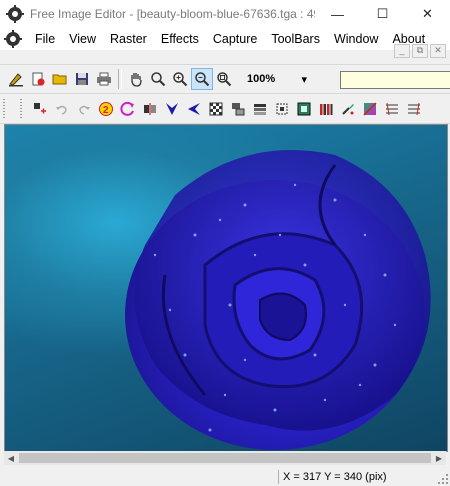 This screenshot has height=486, width=450. I want to click on scrollbar-thumb, so click(225, 458).